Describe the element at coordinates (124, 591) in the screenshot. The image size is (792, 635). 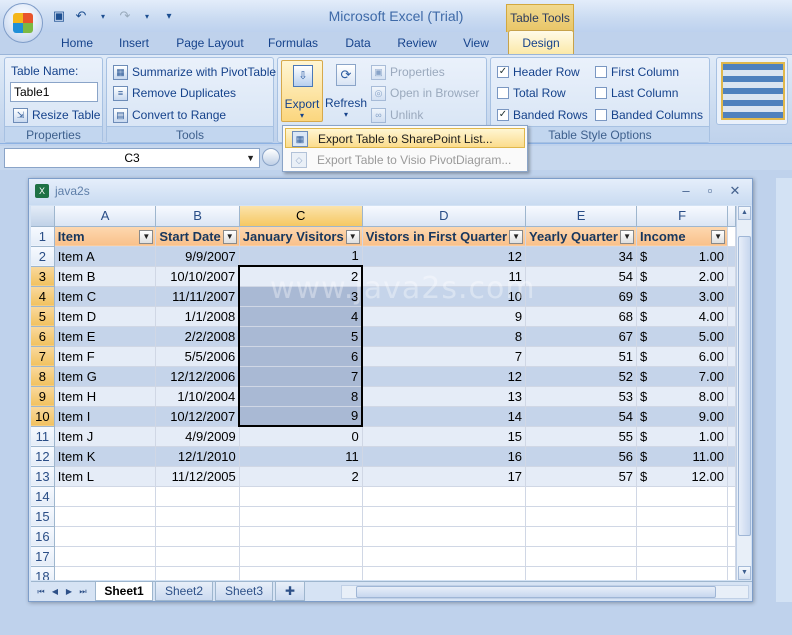
I see `sheet-tab-sheet1: Sheet1` at that location.